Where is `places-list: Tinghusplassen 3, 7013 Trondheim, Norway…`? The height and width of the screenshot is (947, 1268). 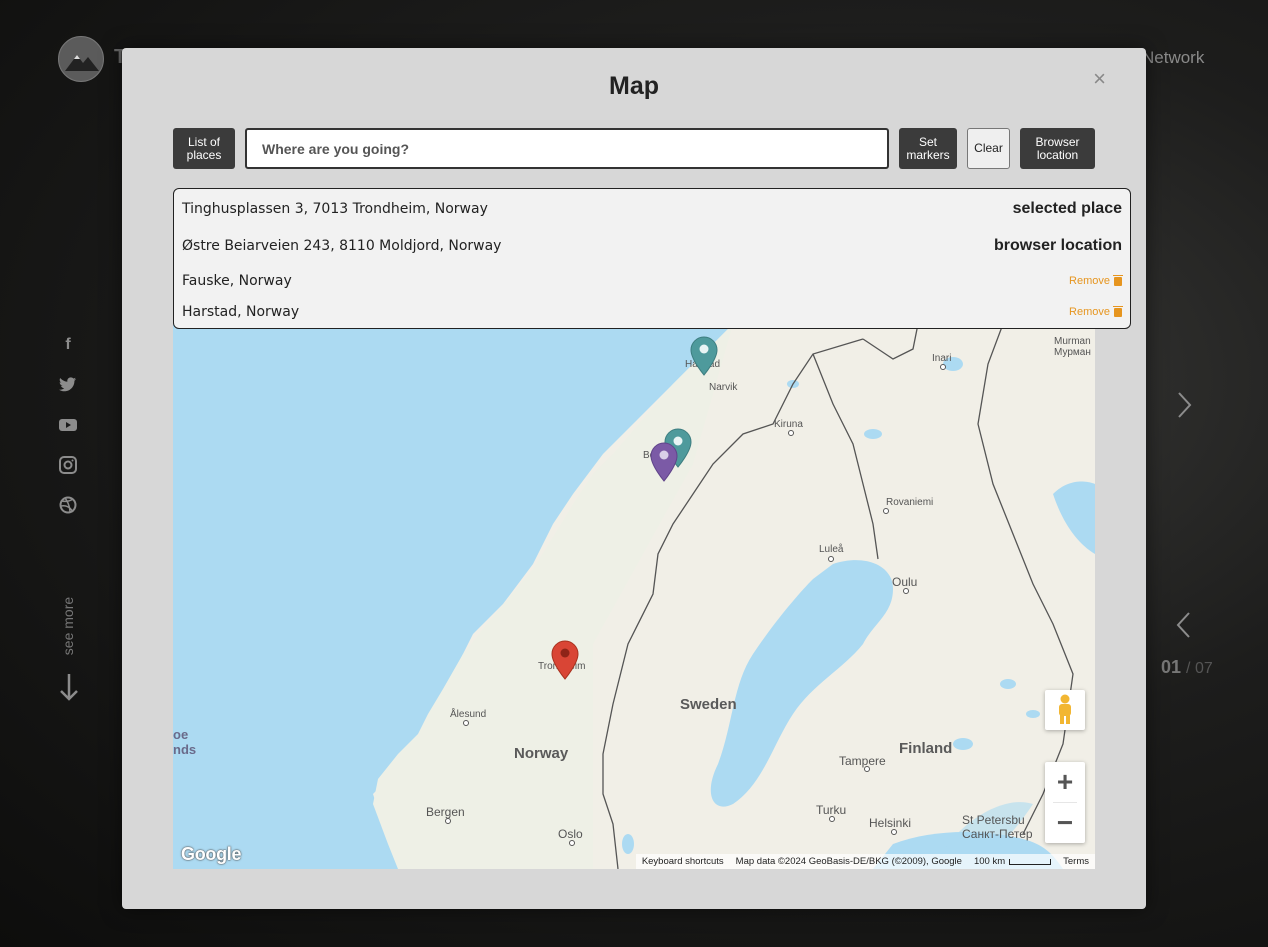
places-list: Tinghusplassen 3, 7013 Trondheim, Norway… is located at coordinates (652, 258).